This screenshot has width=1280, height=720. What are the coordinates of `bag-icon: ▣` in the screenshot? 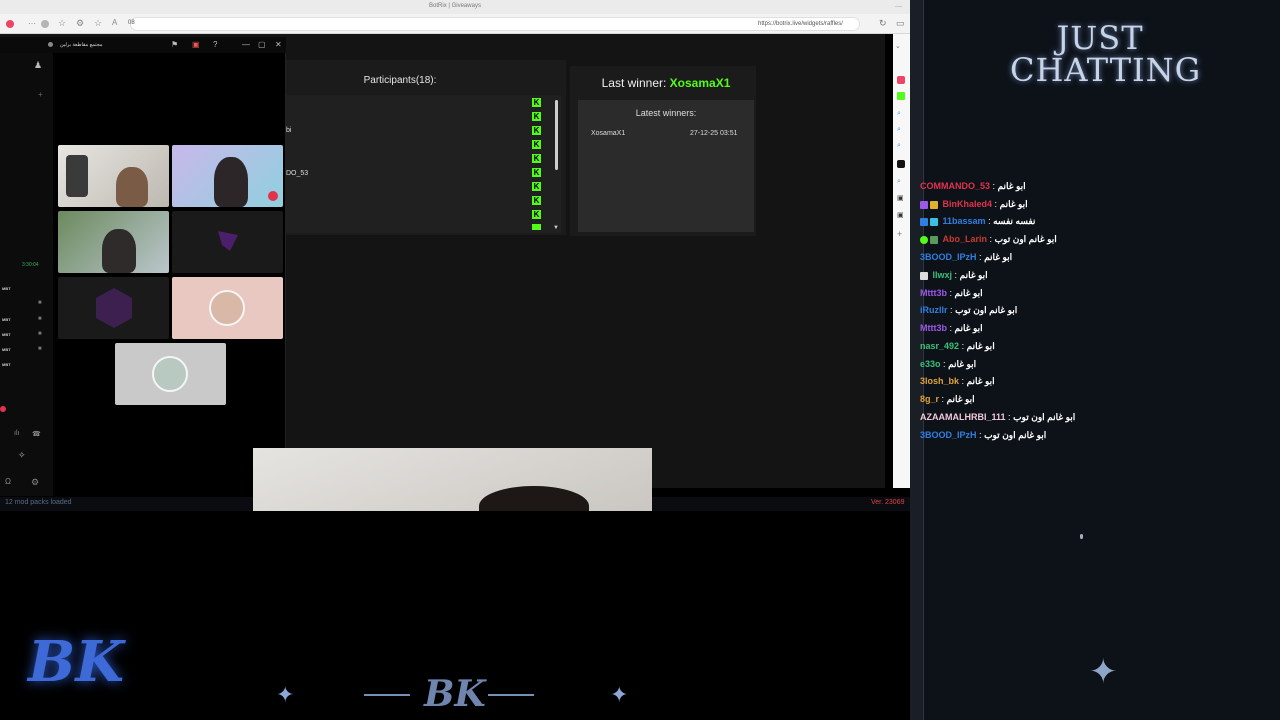 It's located at (900, 198).